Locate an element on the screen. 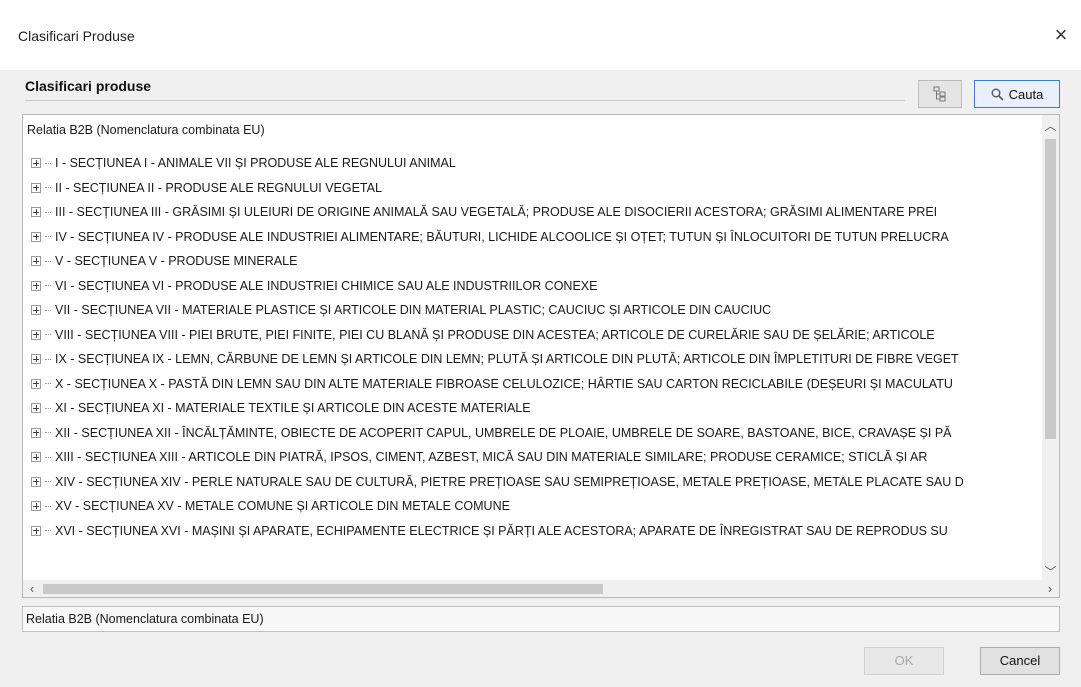  hierarchy-icon is located at coordinates (939, 94).